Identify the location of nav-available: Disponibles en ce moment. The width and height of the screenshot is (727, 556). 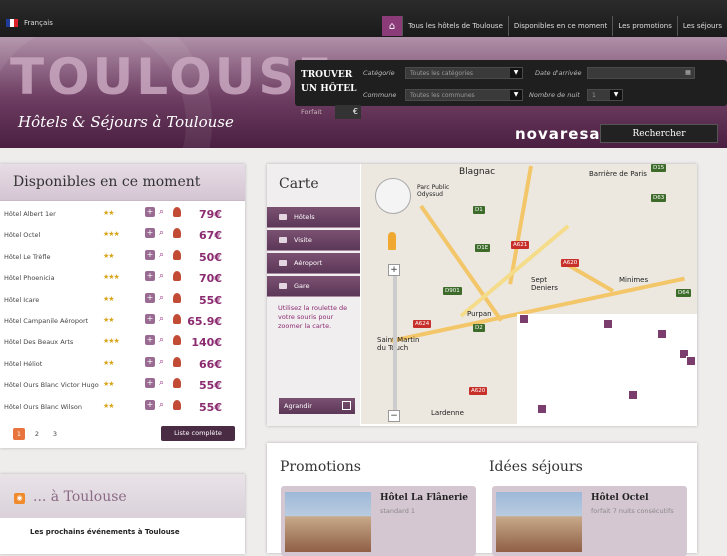
(559, 26).